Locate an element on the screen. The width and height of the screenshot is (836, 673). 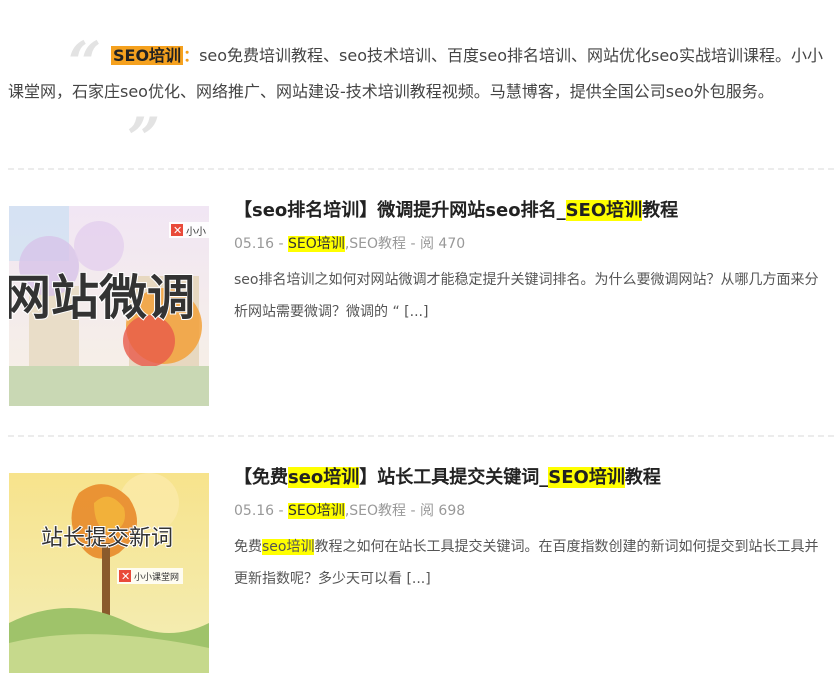
post-thumbnail: ✕ 小小 网站微调 is located at coordinates (109, 306).